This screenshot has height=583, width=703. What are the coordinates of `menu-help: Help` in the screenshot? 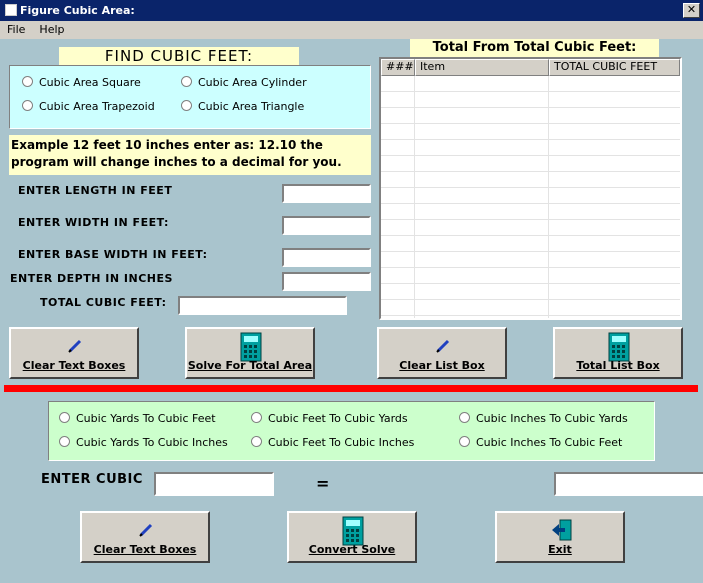 It's located at (51, 30).